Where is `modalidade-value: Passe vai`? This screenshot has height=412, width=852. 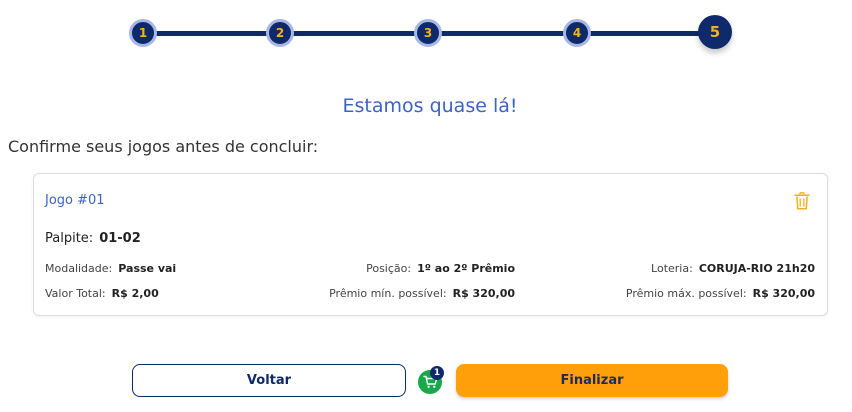
modalidade-value: Passe vai is located at coordinates (147, 268).